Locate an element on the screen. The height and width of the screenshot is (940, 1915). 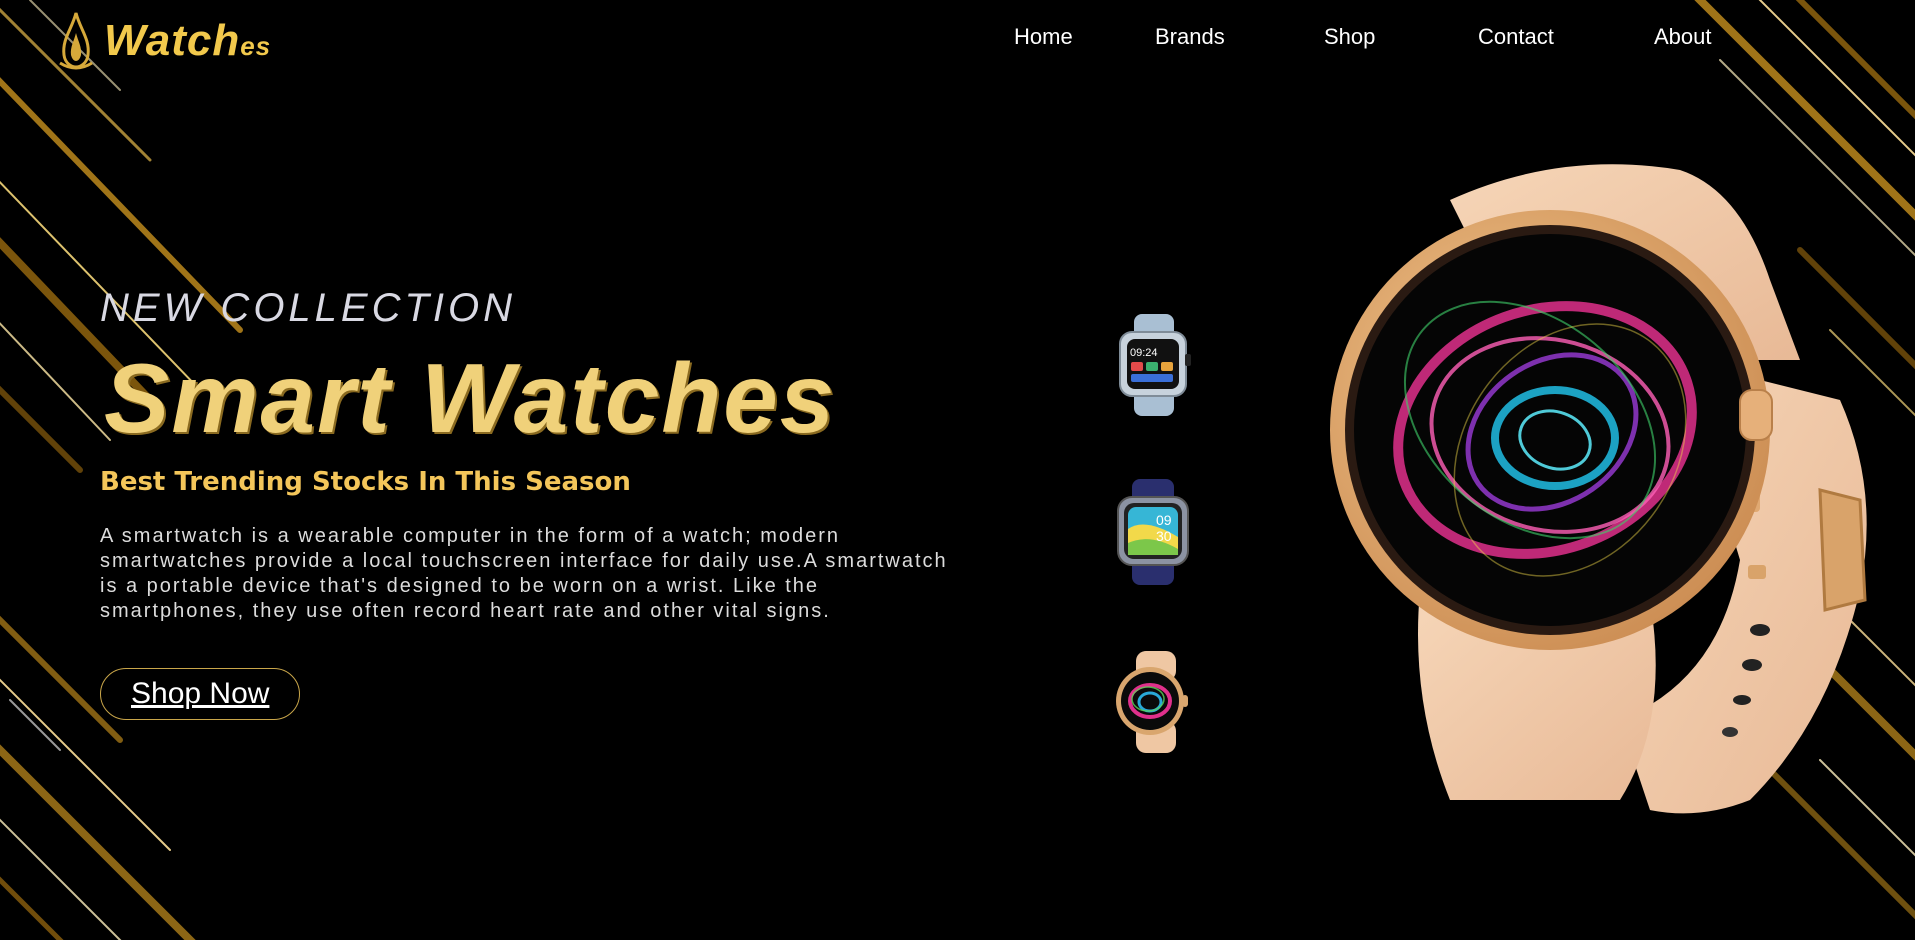
brand-name: Watches is located at coordinates (188, 40).